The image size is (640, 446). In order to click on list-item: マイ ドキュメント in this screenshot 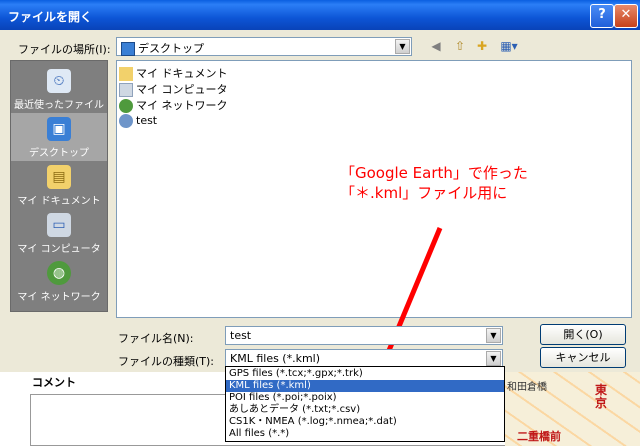, I will do `click(173, 73)`.